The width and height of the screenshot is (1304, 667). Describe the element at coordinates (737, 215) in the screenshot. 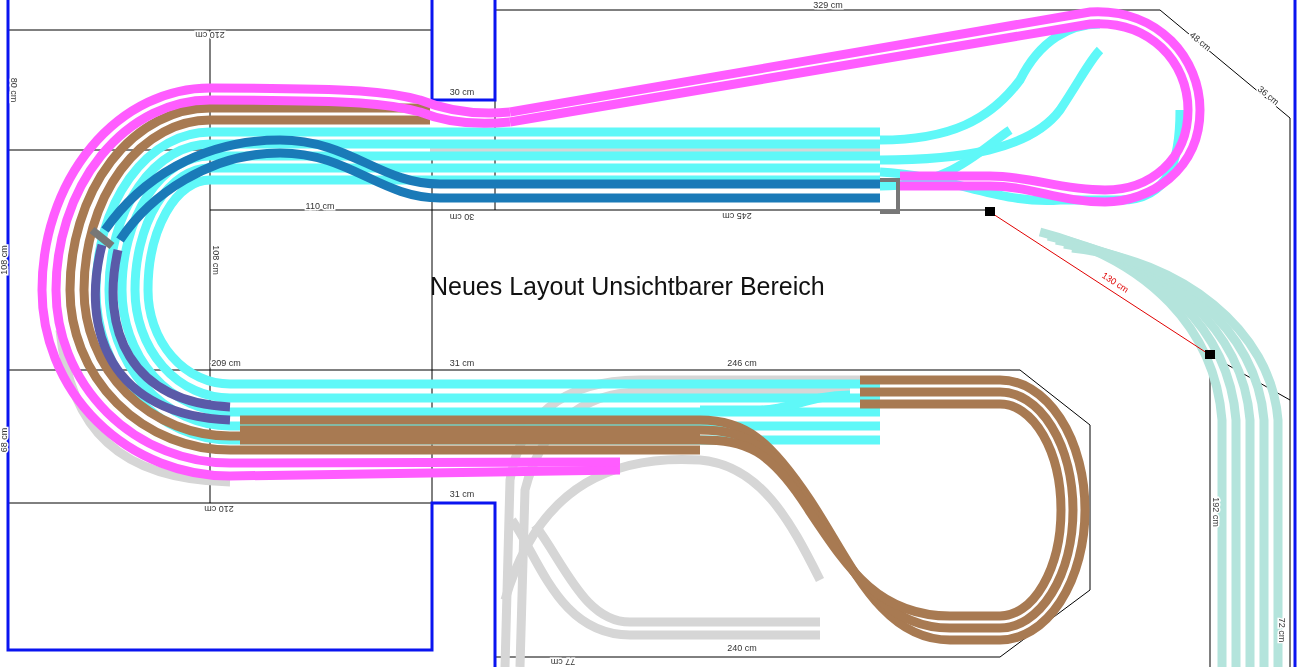

I see `dimension-label: 245 cm` at that location.